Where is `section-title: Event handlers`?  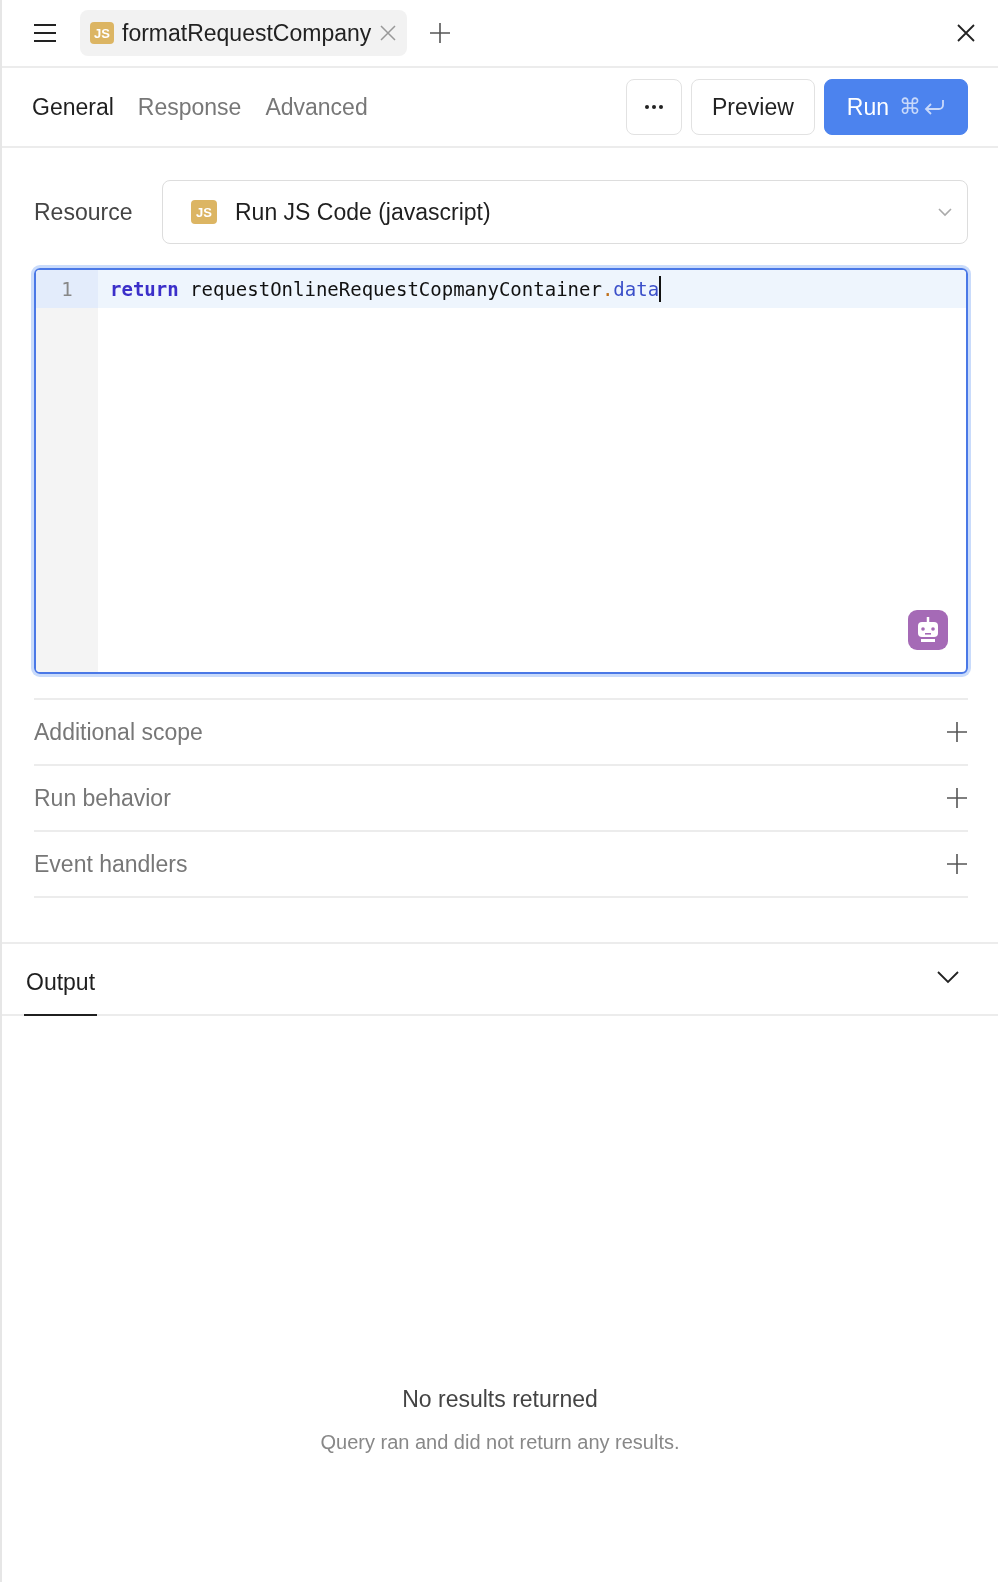 section-title: Event handlers is located at coordinates (111, 864).